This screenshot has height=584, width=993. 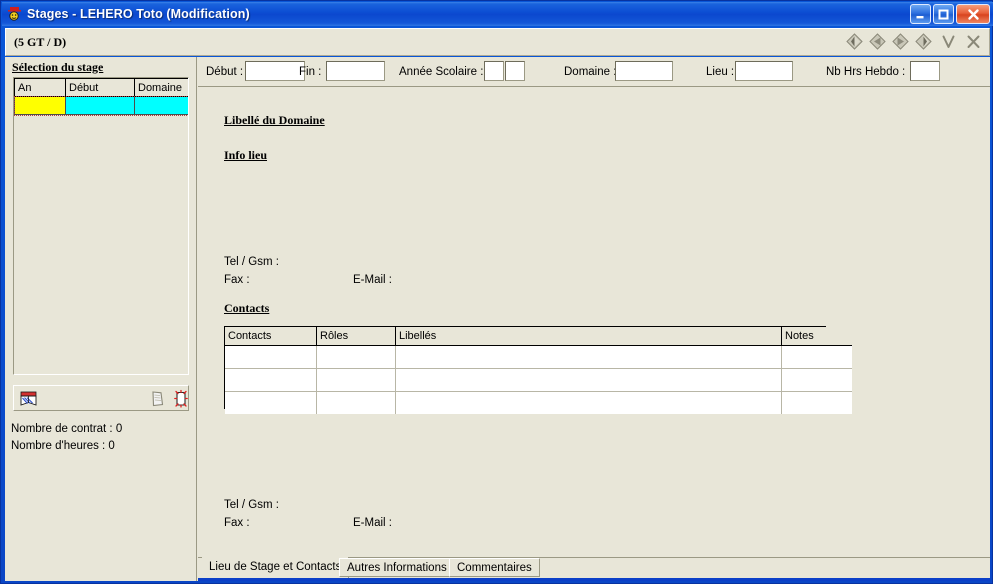 What do you see at coordinates (275, 71) in the screenshot?
I see `debut-input` at bounding box center [275, 71].